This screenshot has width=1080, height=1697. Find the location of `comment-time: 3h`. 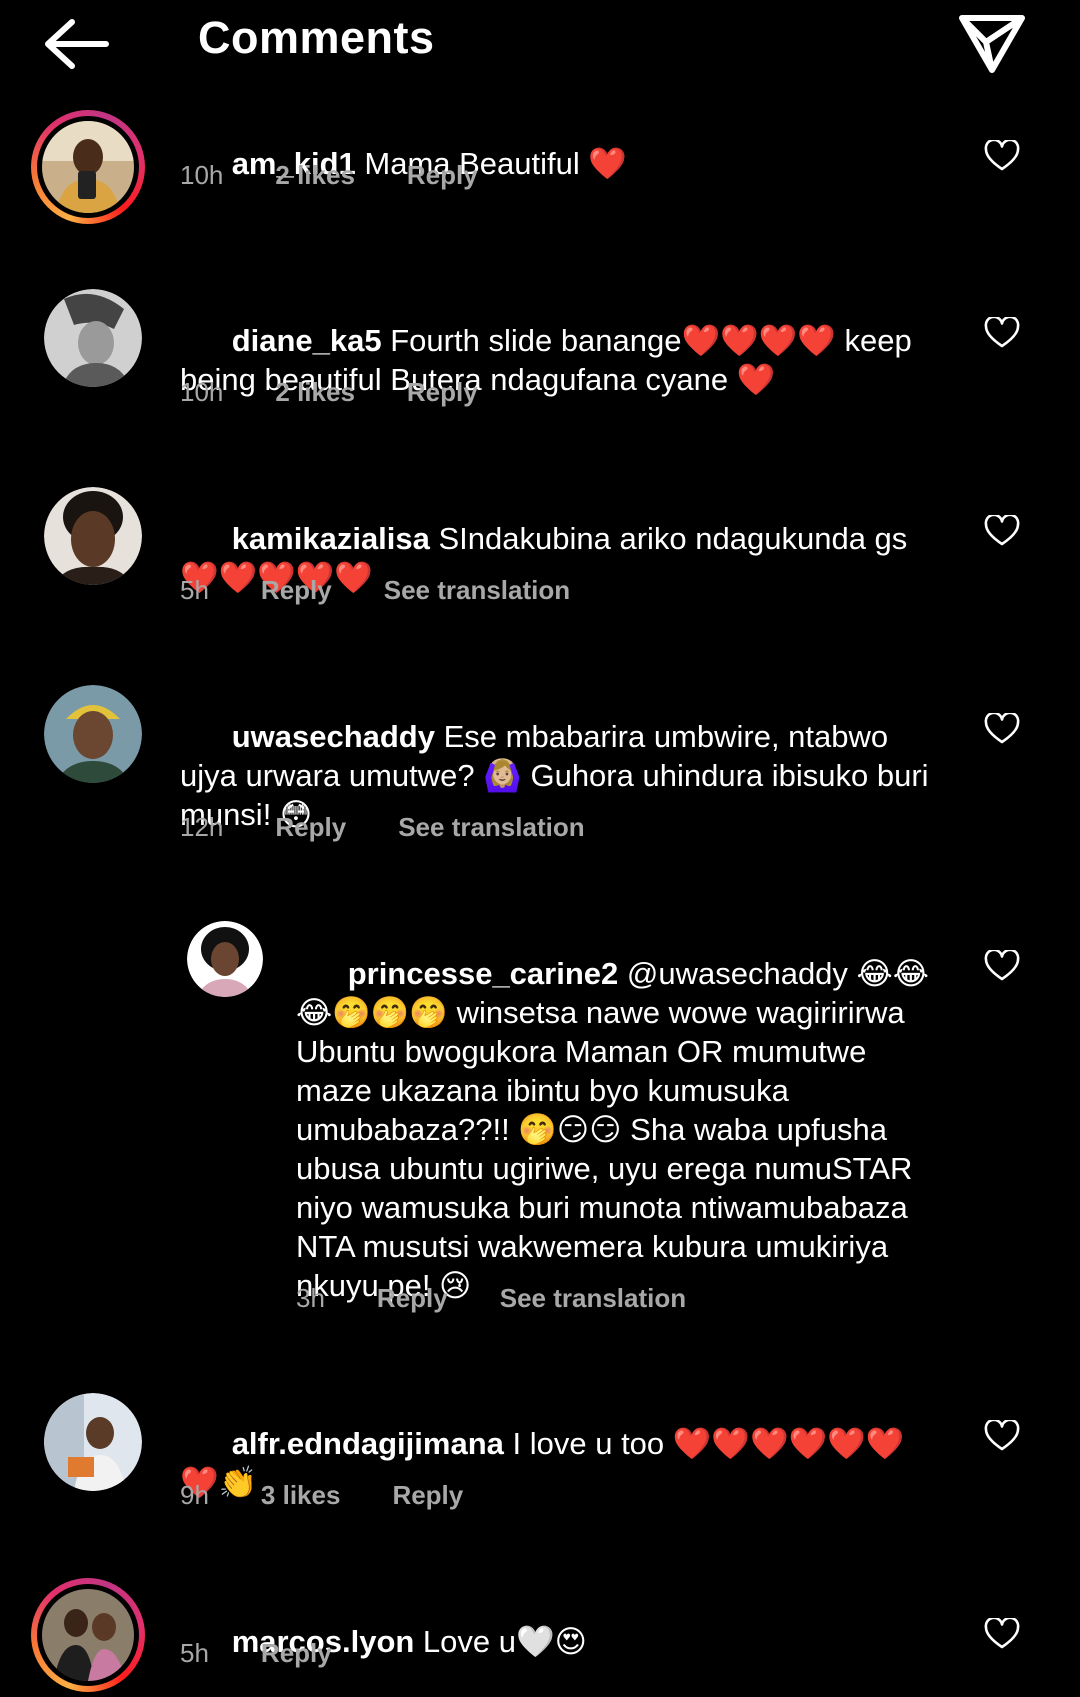

comment-time: 3h is located at coordinates (310, 1298).